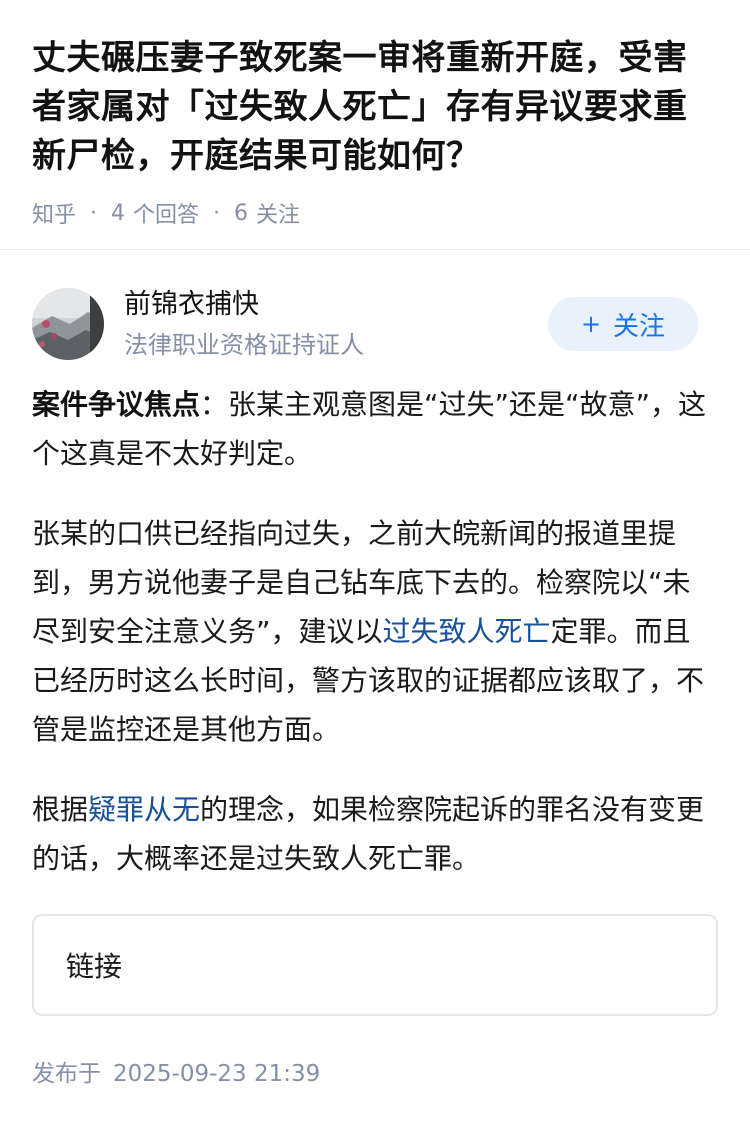  Describe the element at coordinates (116, 404) in the screenshot. I see `focus-heading: 案件争议焦点` at that location.